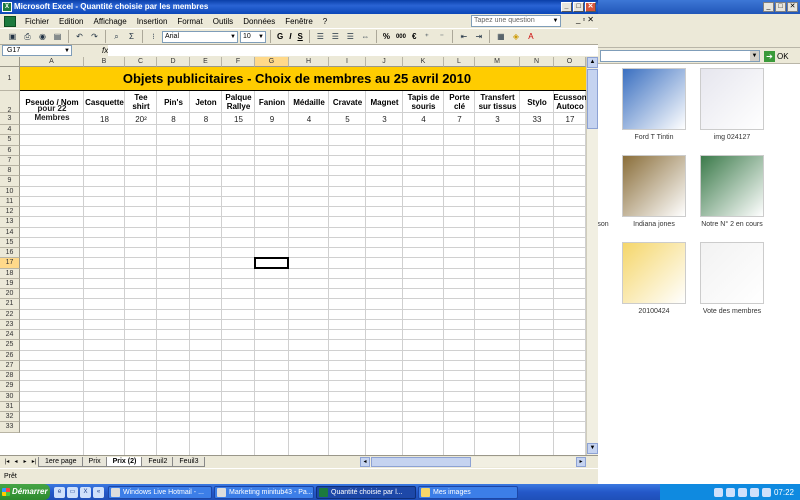 Image resolution: width=800 pixels, height=500 pixels. What do you see at coordinates (384, 119) in the screenshot?
I see `quantity-cell: 3` at bounding box center [384, 119].